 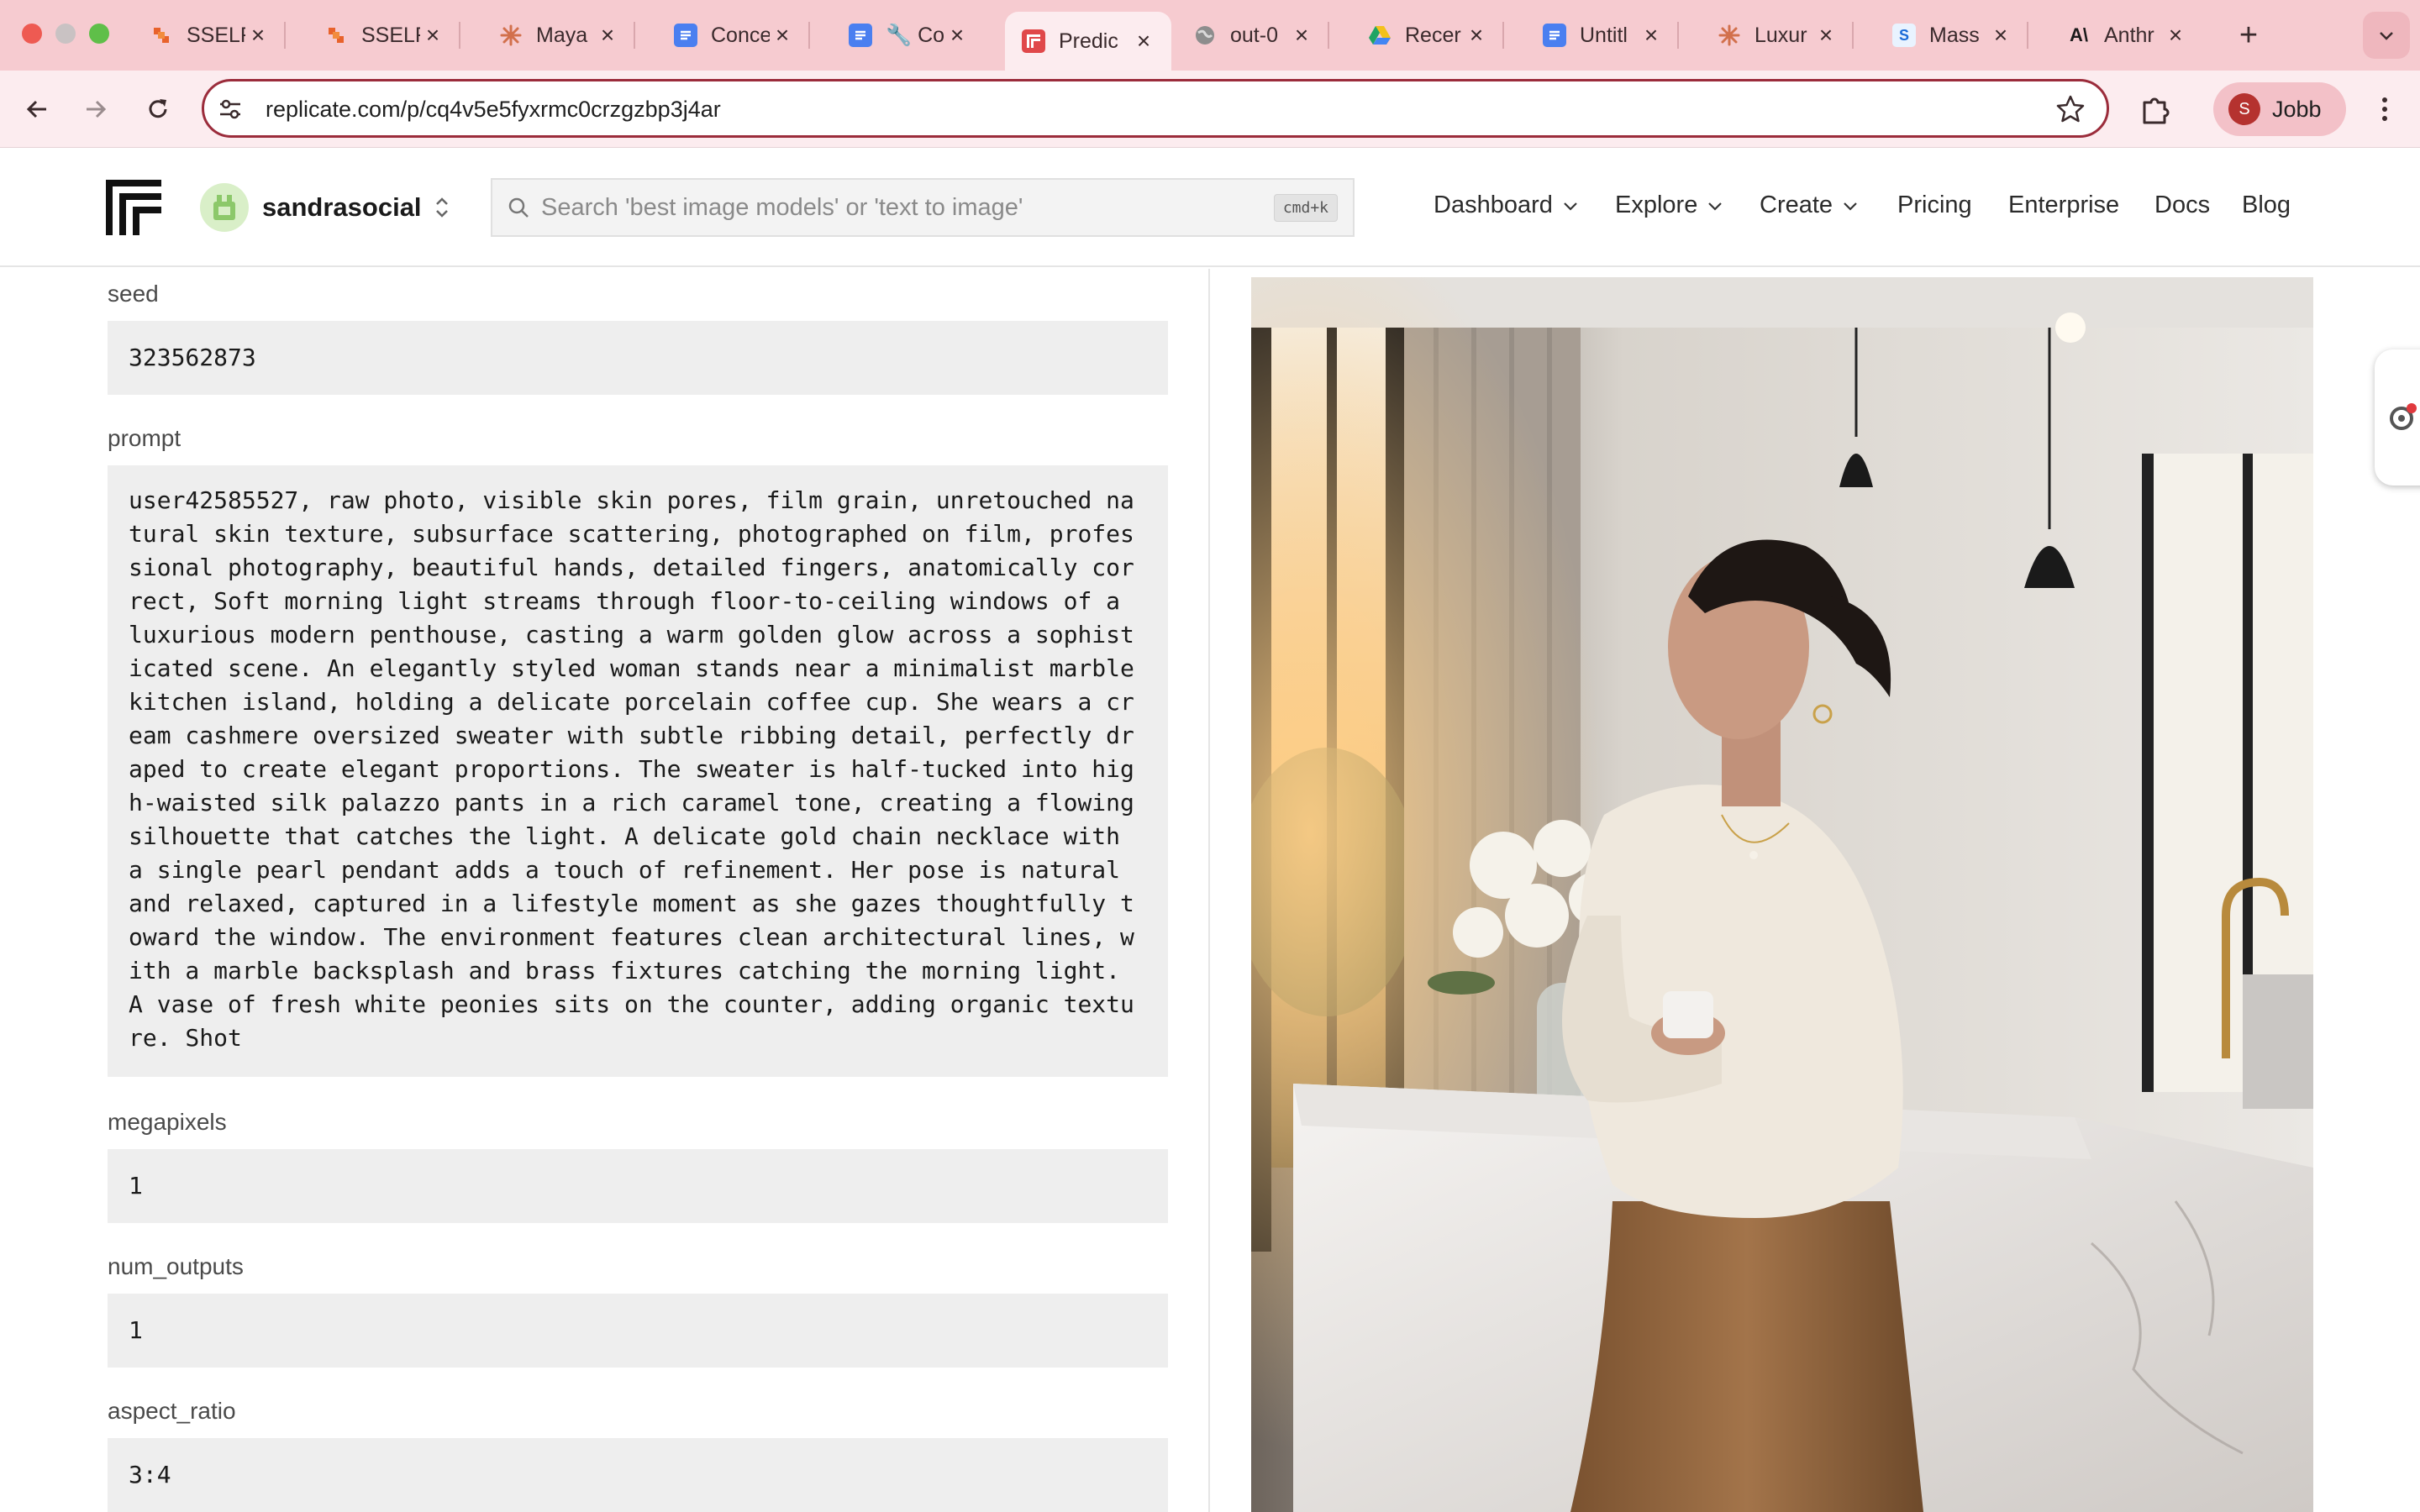 I want to click on bookmark-star-icon, so click(x=2070, y=109).